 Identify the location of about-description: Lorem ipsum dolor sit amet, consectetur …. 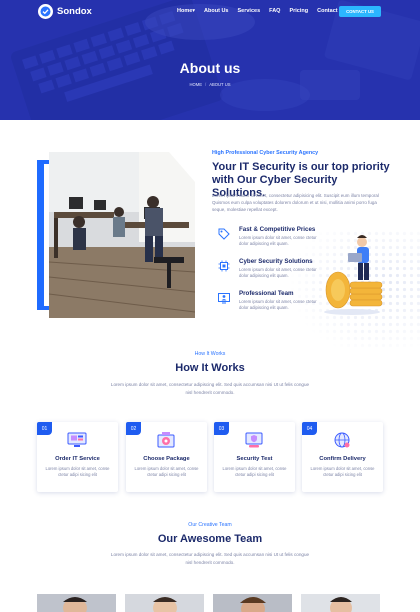
(295, 202).